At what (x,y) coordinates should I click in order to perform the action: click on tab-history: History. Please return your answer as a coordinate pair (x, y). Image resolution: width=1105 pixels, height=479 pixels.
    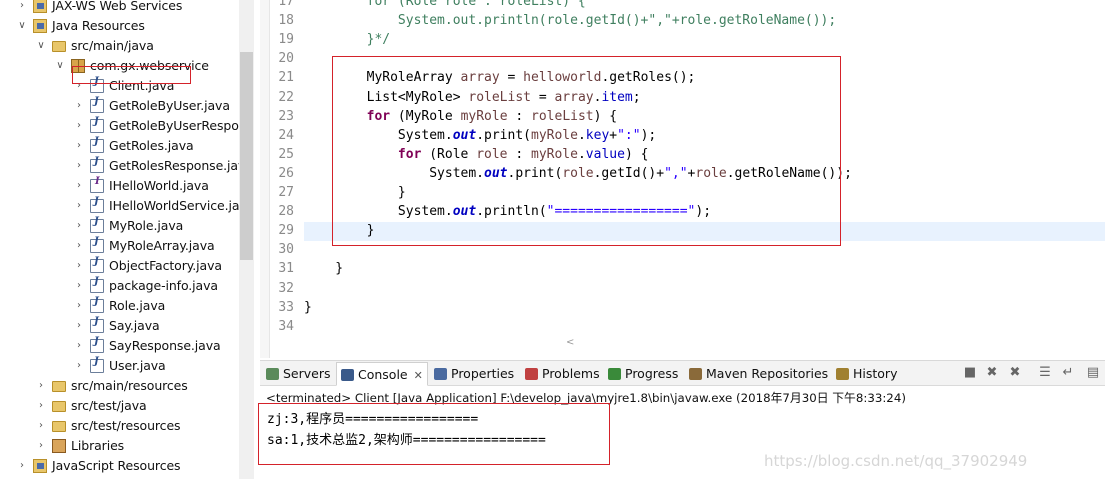
    Looking at the image, I should click on (866, 374).